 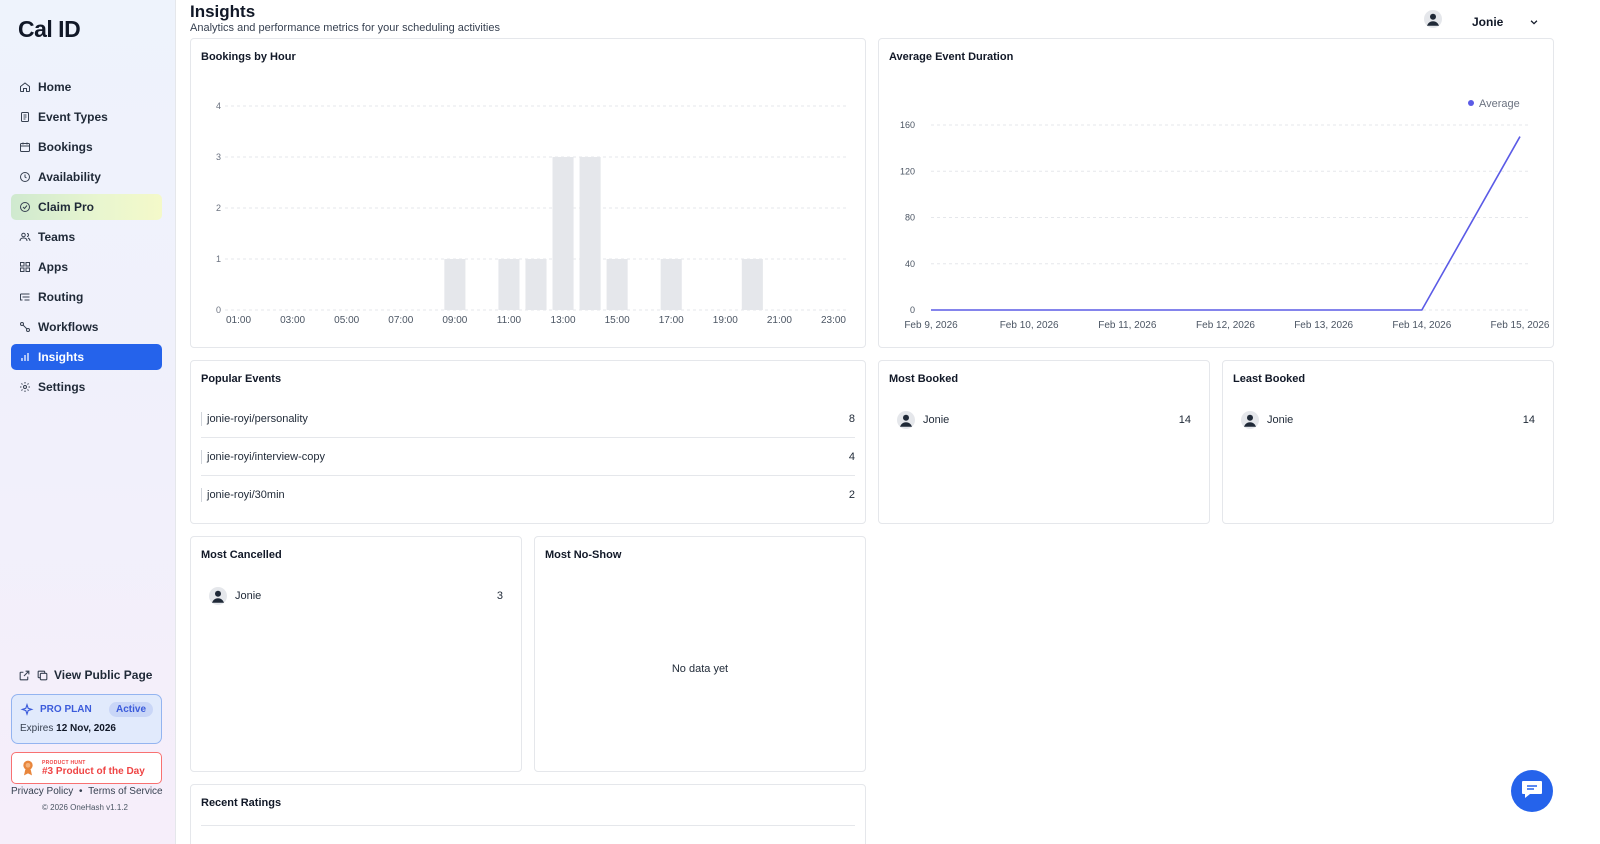 I want to click on sidebar-item-workflows: Workflows, so click(x=86, y=327).